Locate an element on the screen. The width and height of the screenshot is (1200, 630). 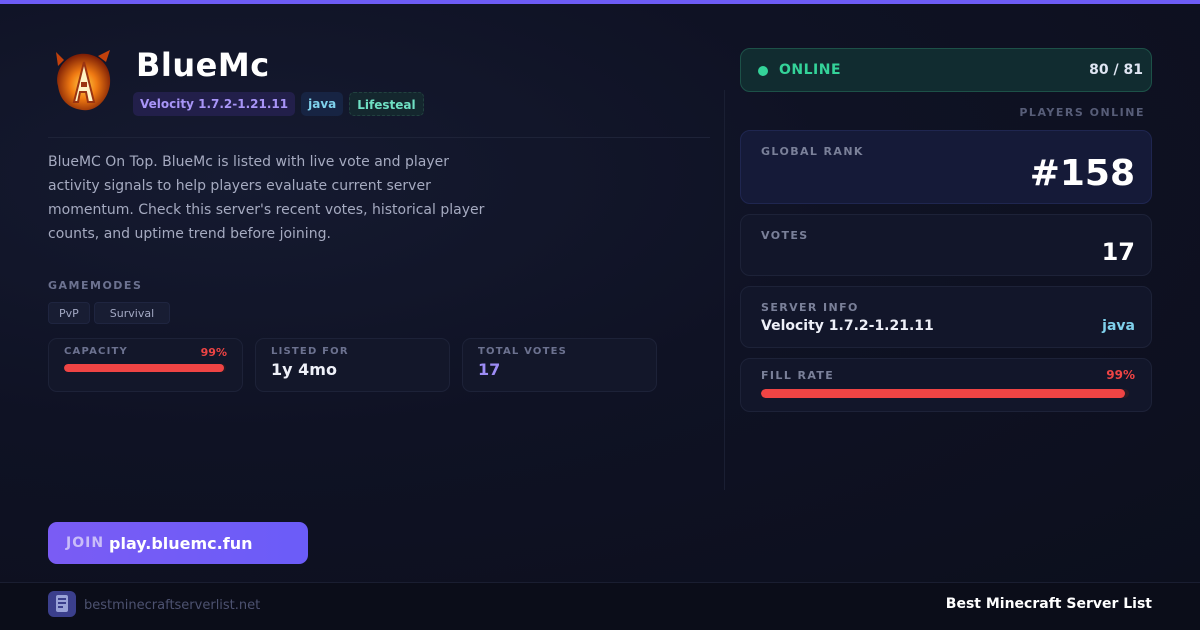
join-button: JOIN play.bluemc.fun is located at coordinates (178, 543).